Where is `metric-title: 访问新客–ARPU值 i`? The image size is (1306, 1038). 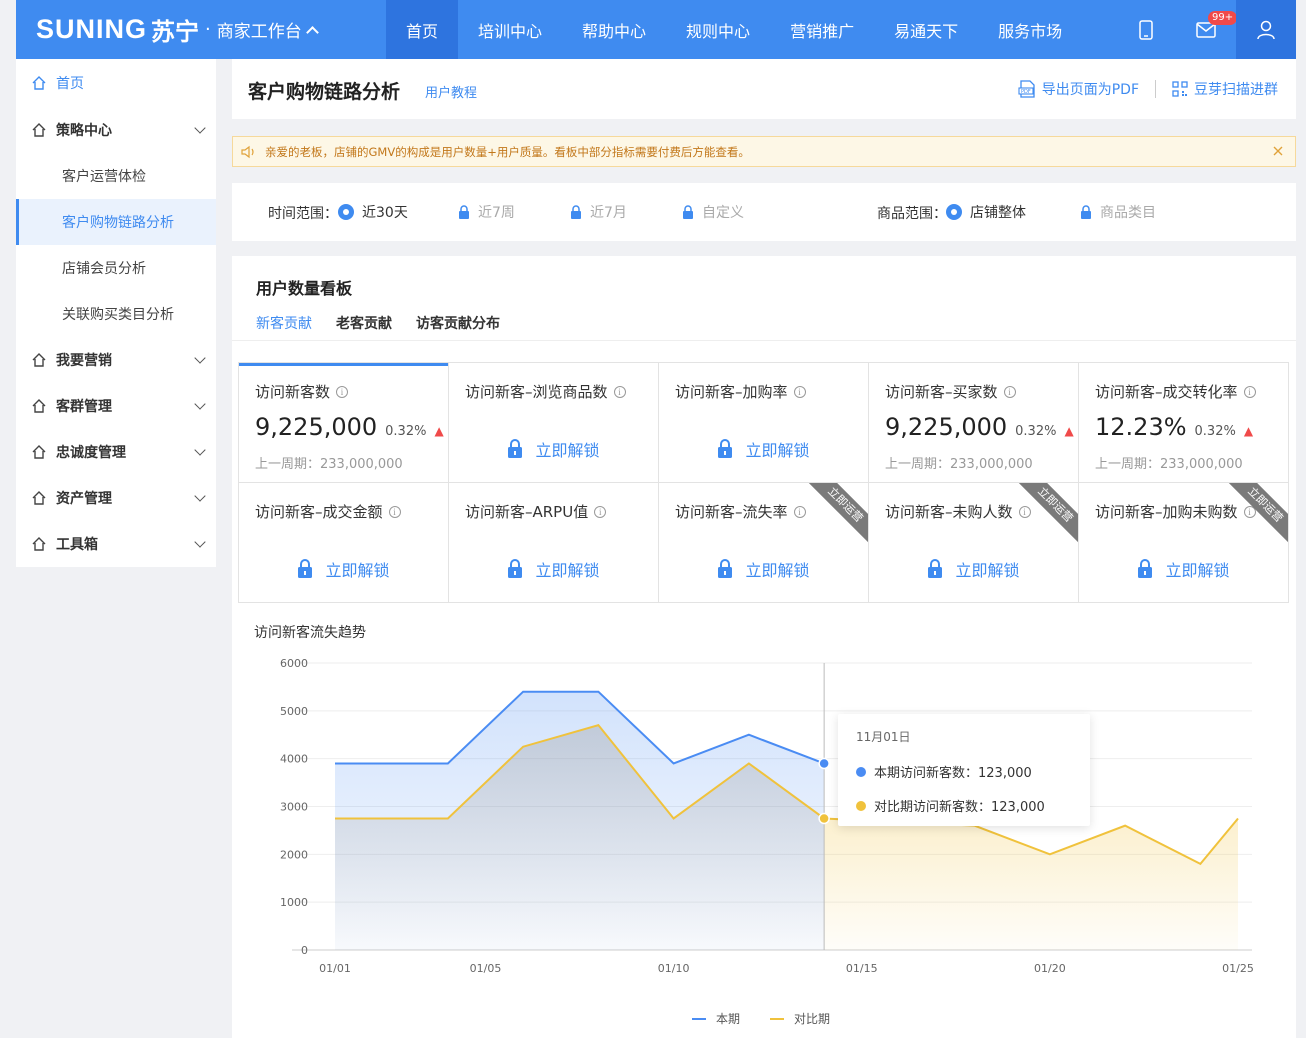
metric-title: 访问新客–ARPU值 i is located at coordinates (536, 511).